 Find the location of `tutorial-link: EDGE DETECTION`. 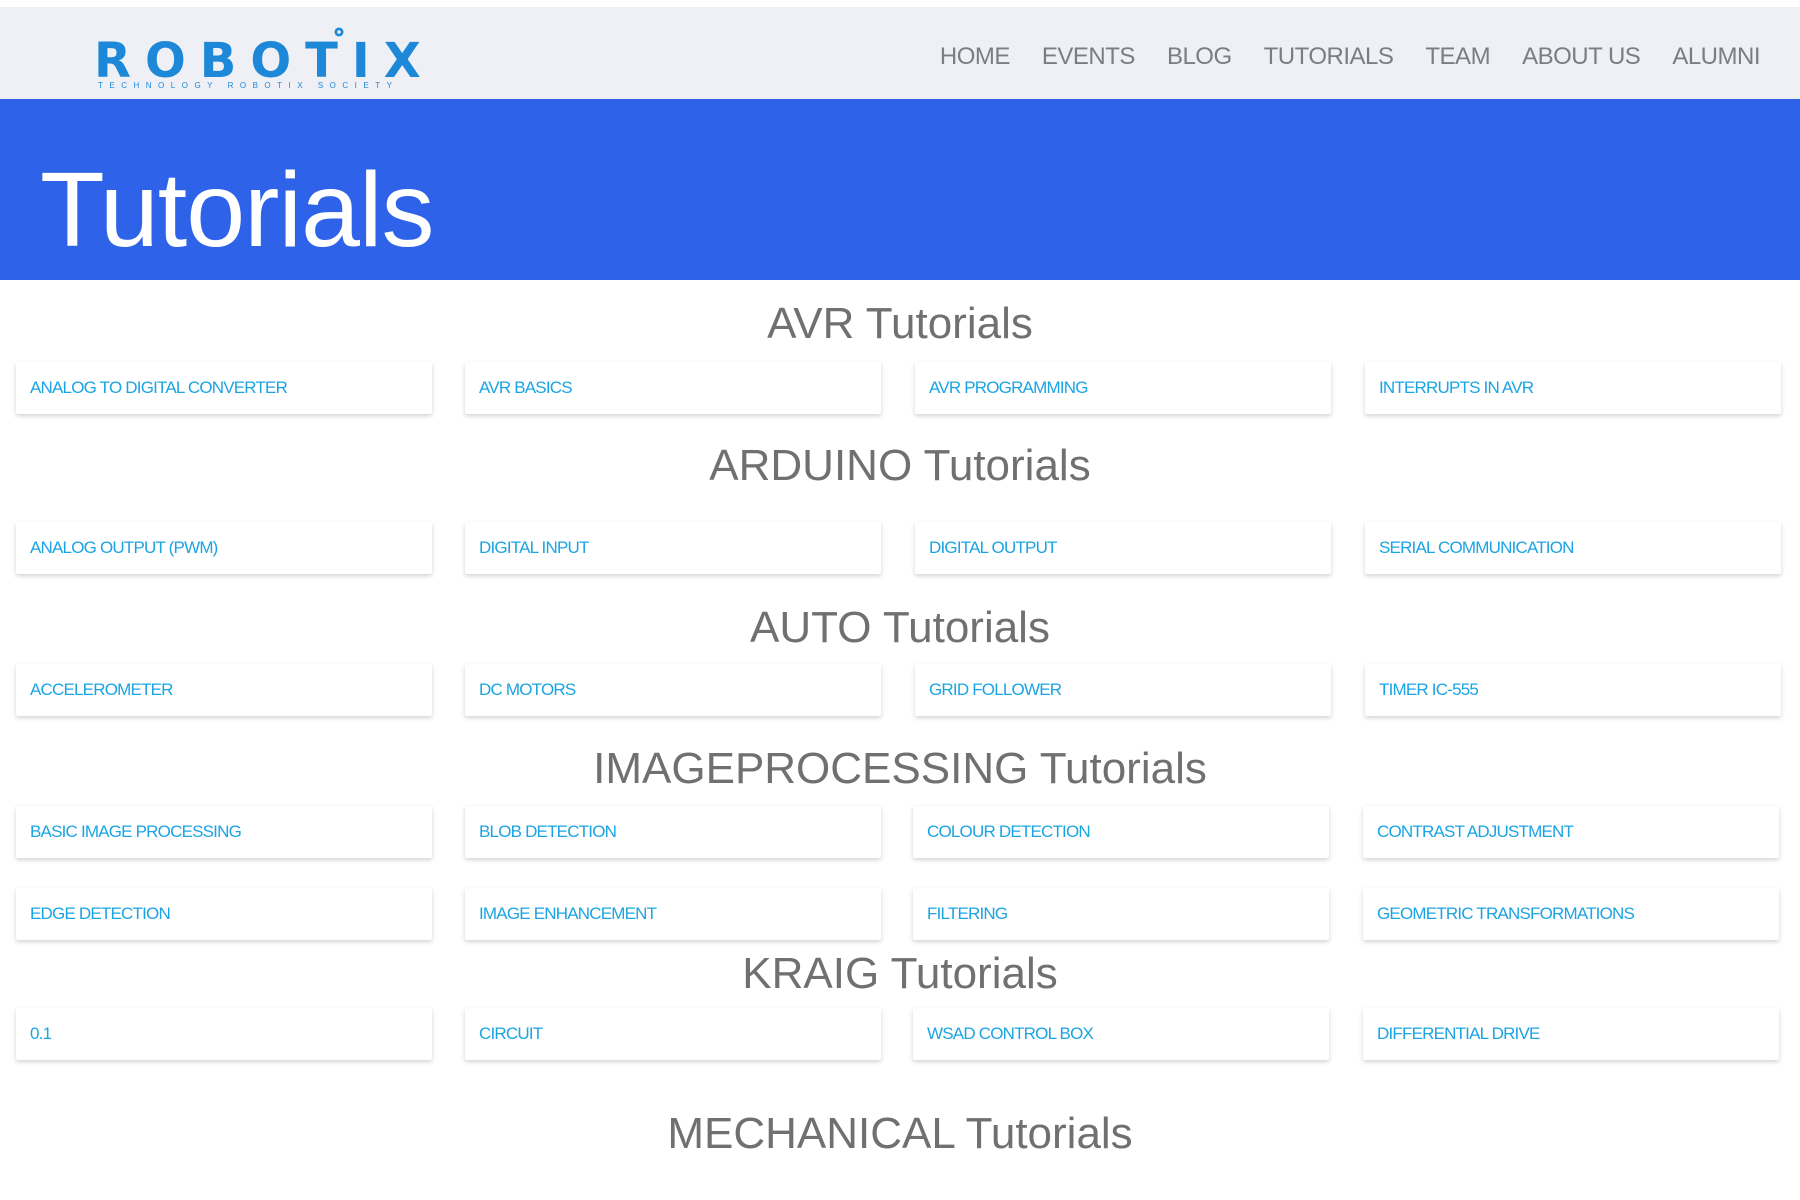

tutorial-link: EDGE DETECTION is located at coordinates (100, 913).